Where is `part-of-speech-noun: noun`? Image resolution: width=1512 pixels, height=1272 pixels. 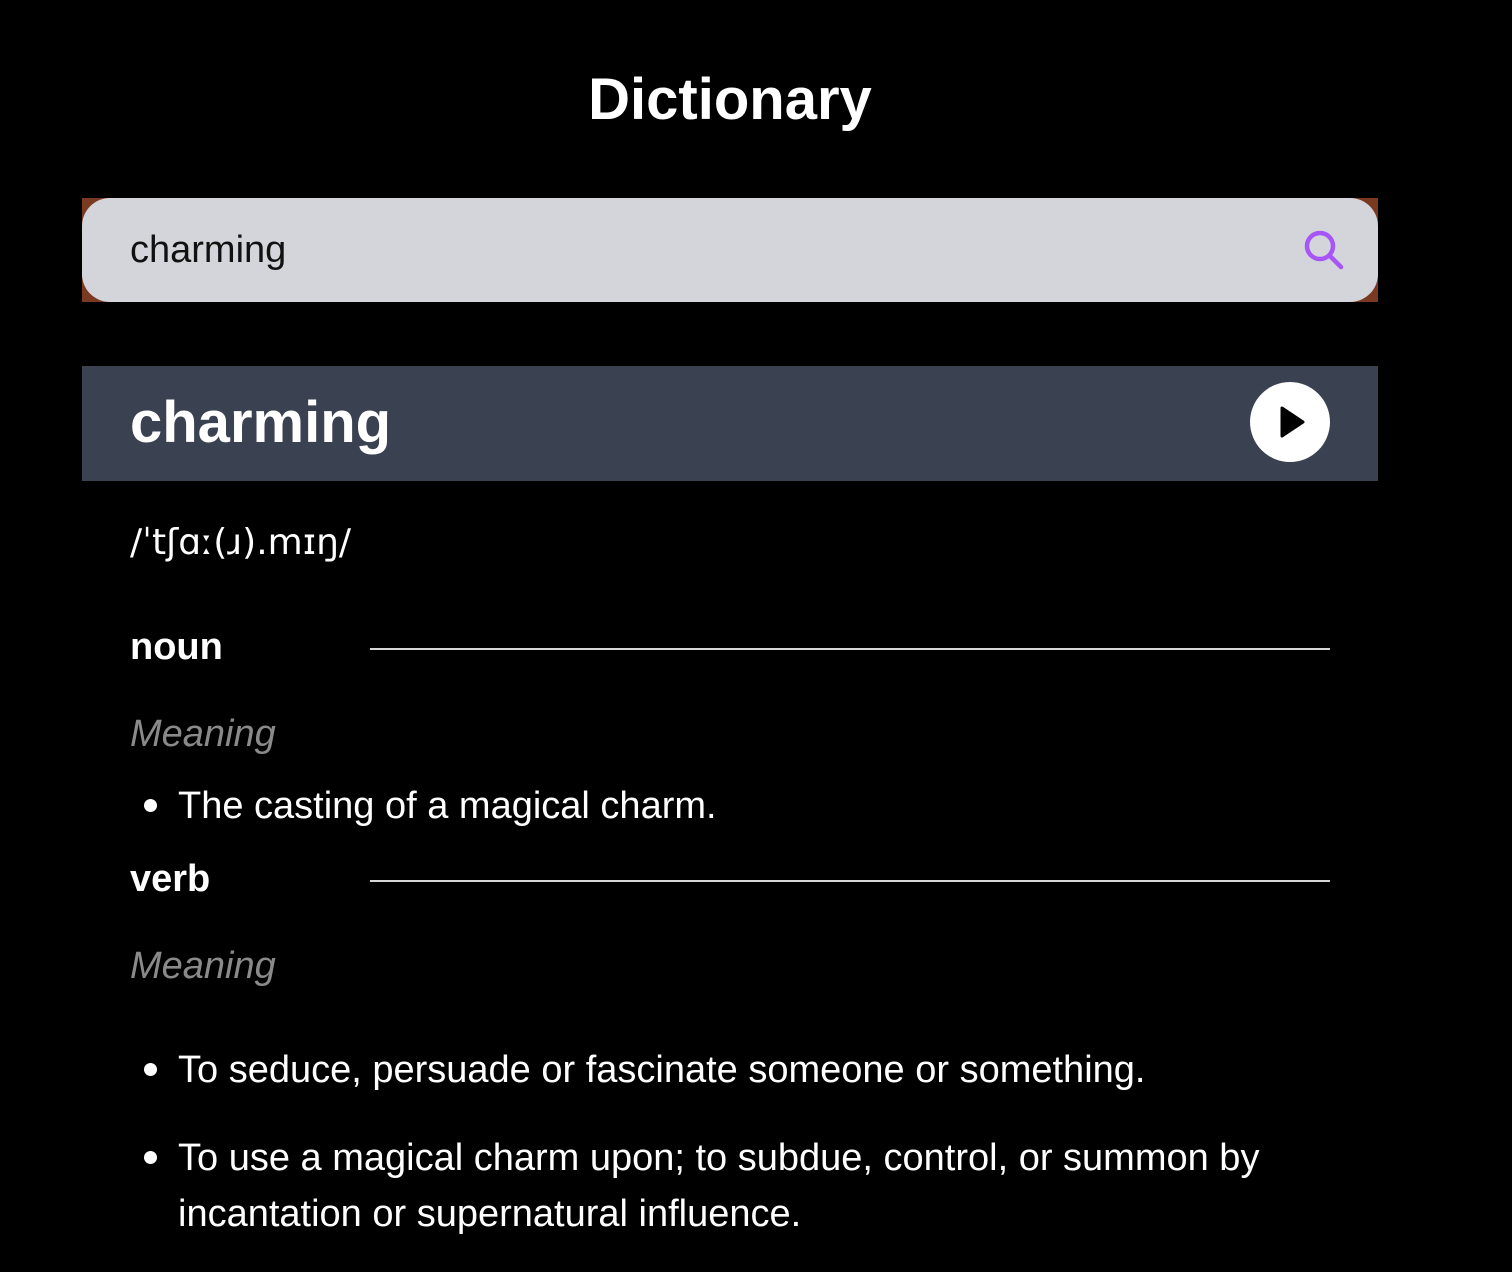
part-of-speech-noun: noun is located at coordinates (730, 647).